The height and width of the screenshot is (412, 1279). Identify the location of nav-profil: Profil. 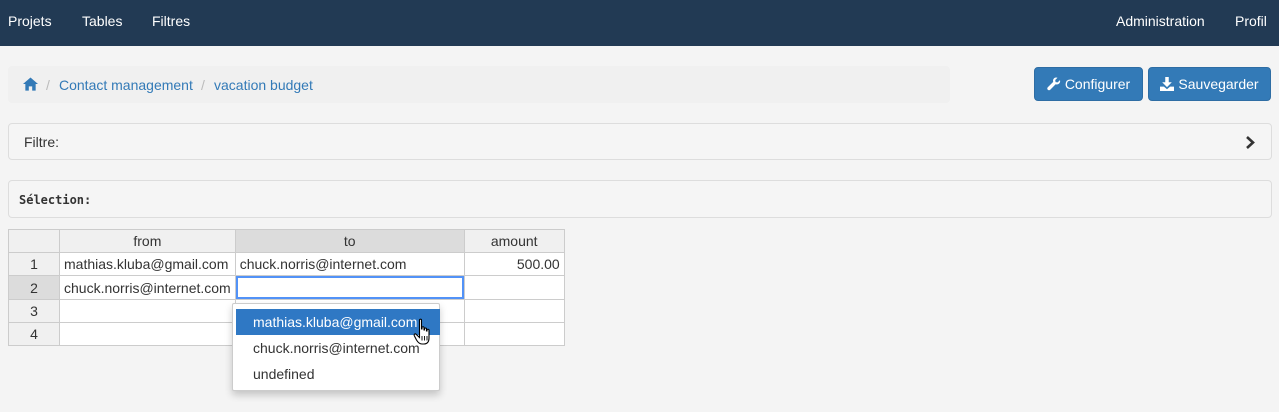
(1251, 21).